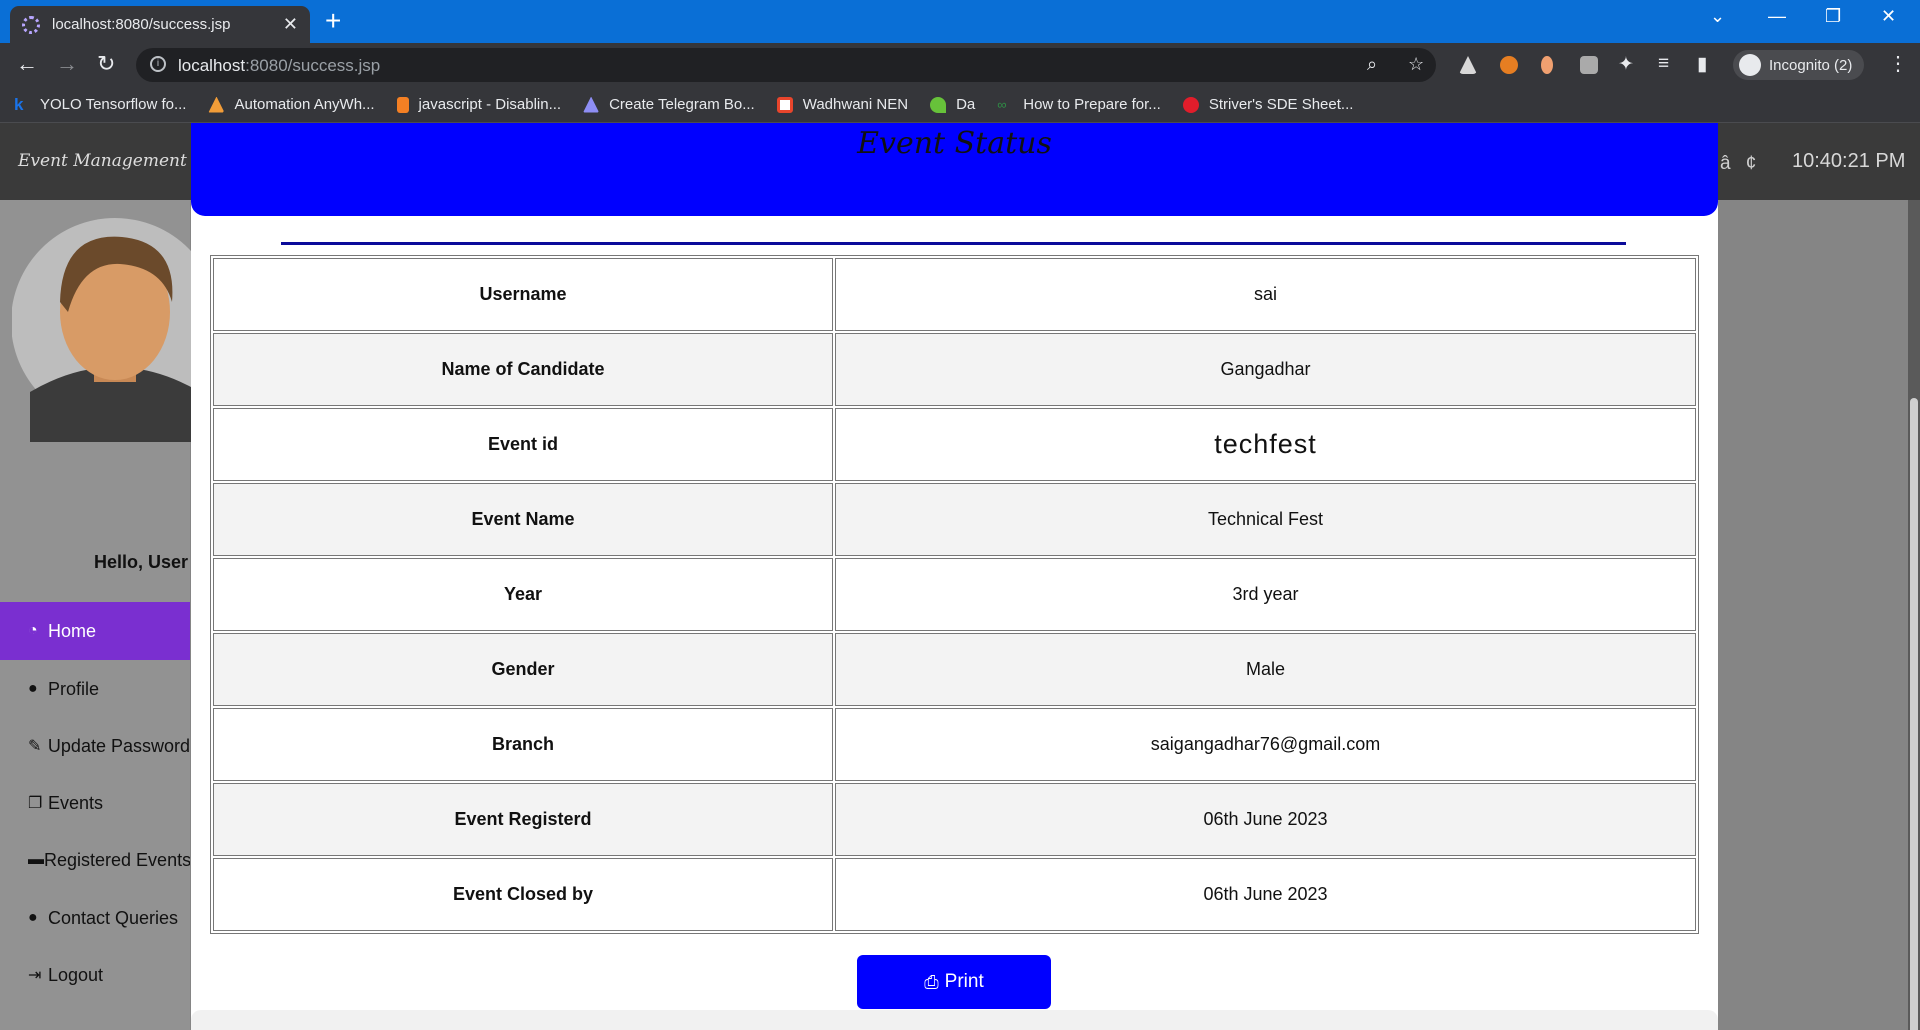 The image size is (1920, 1030). I want to click on table-row: Event id techfest, so click(954, 444).